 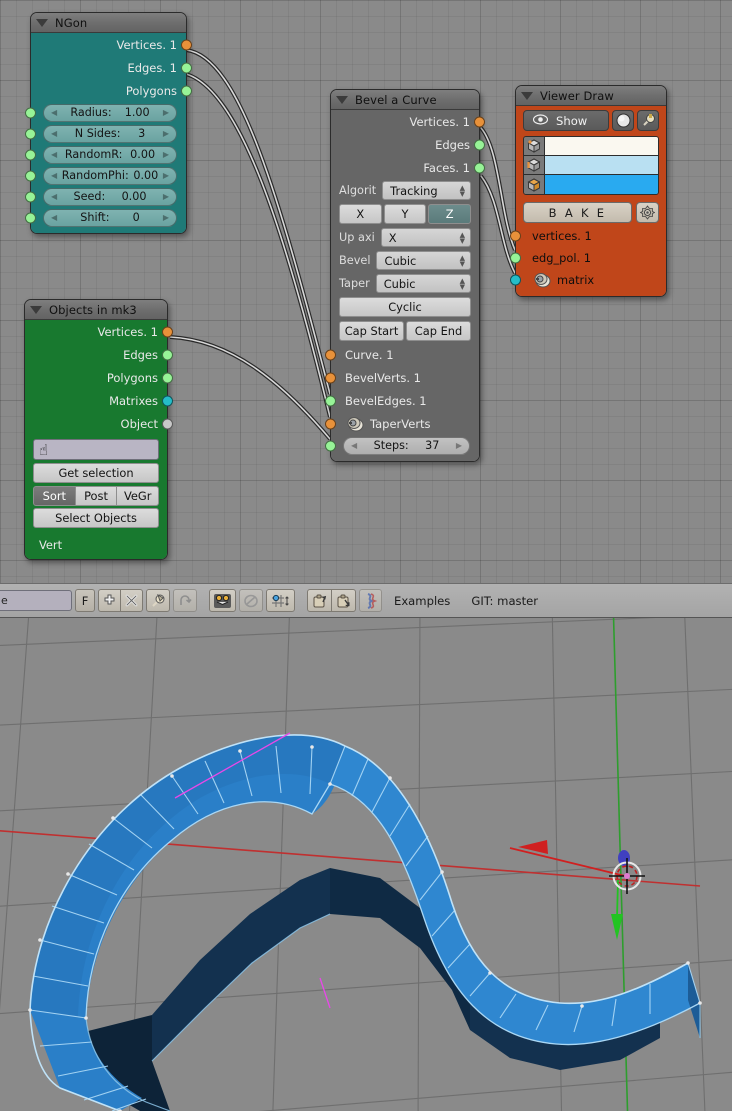 I want to click on axis-button-group: X Y Z, so click(x=405, y=214).